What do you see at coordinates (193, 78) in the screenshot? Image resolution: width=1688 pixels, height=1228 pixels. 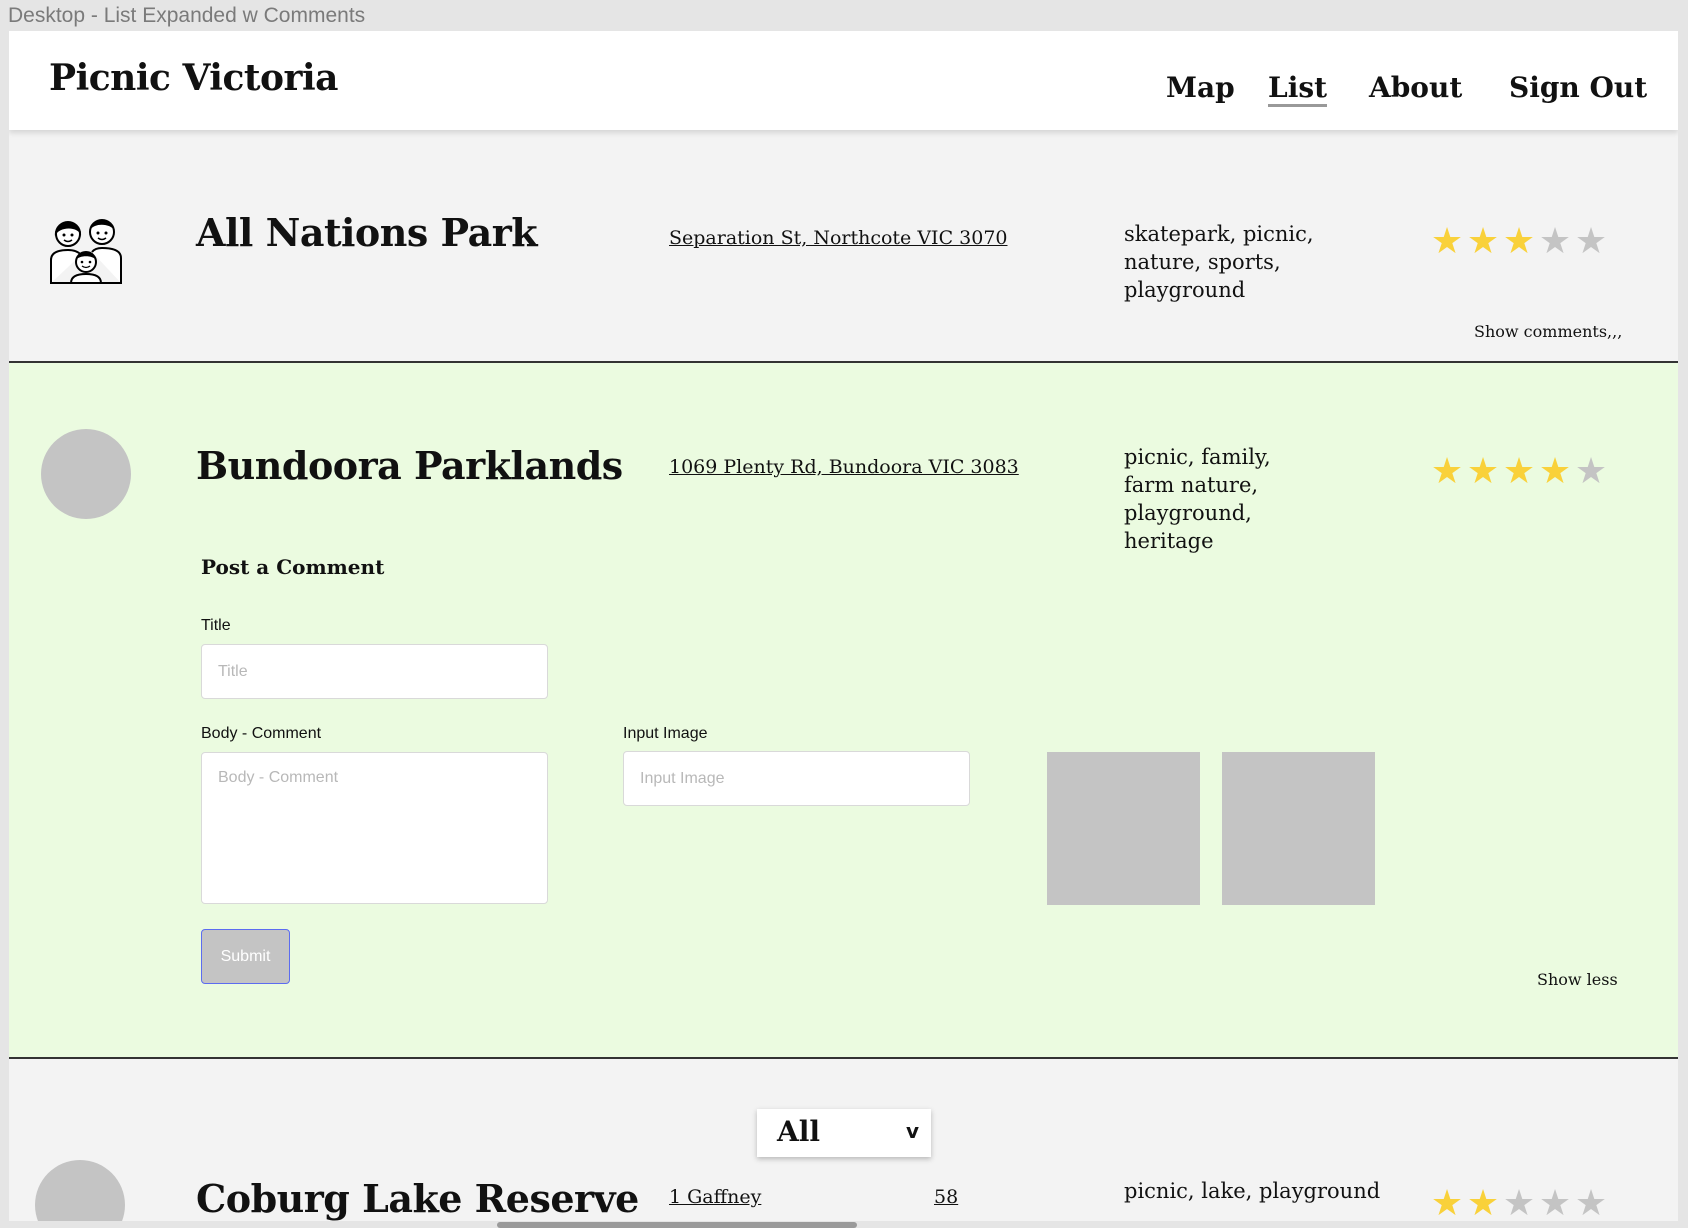 I see `brand-title: Picnic Victoria` at bounding box center [193, 78].